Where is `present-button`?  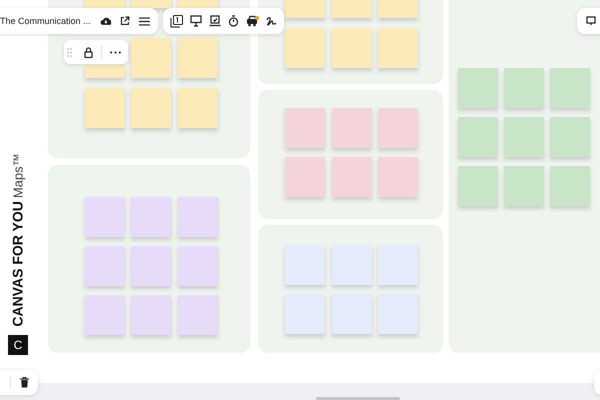 present-button is located at coordinates (588, 21).